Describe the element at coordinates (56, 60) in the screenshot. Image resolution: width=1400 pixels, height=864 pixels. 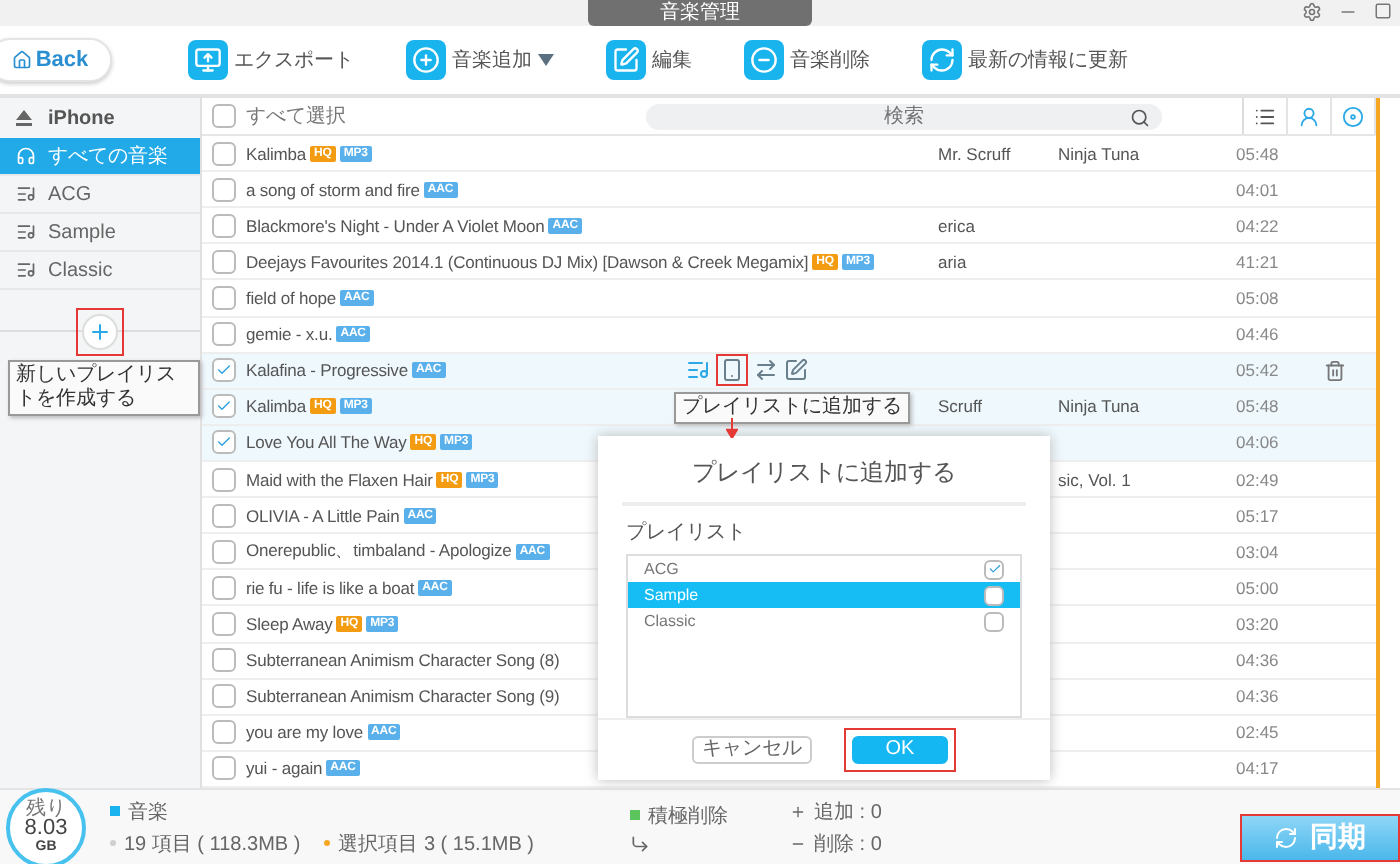
I see `back-button: Back` at that location.